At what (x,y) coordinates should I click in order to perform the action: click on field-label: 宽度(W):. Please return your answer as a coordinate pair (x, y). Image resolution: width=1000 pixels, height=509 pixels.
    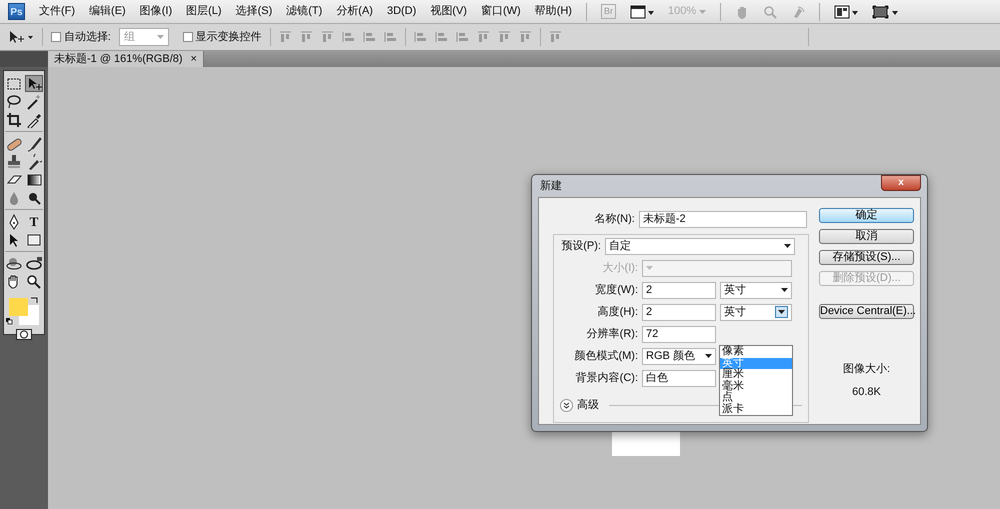
    Looking at the image, I should click on (616, 290).